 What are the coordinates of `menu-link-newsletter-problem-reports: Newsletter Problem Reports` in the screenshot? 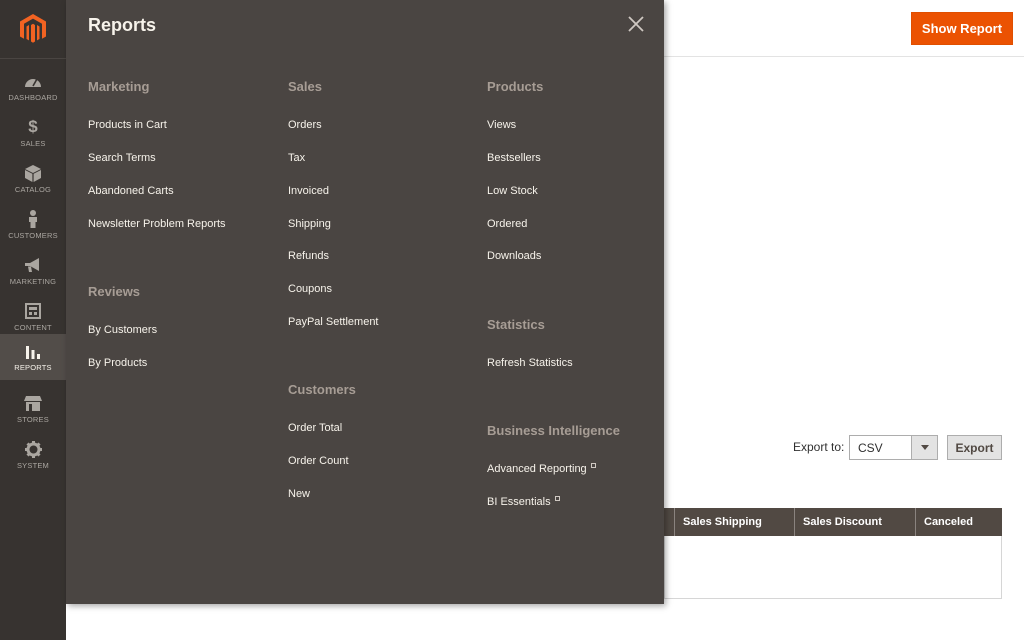 It's located at (157, 224).